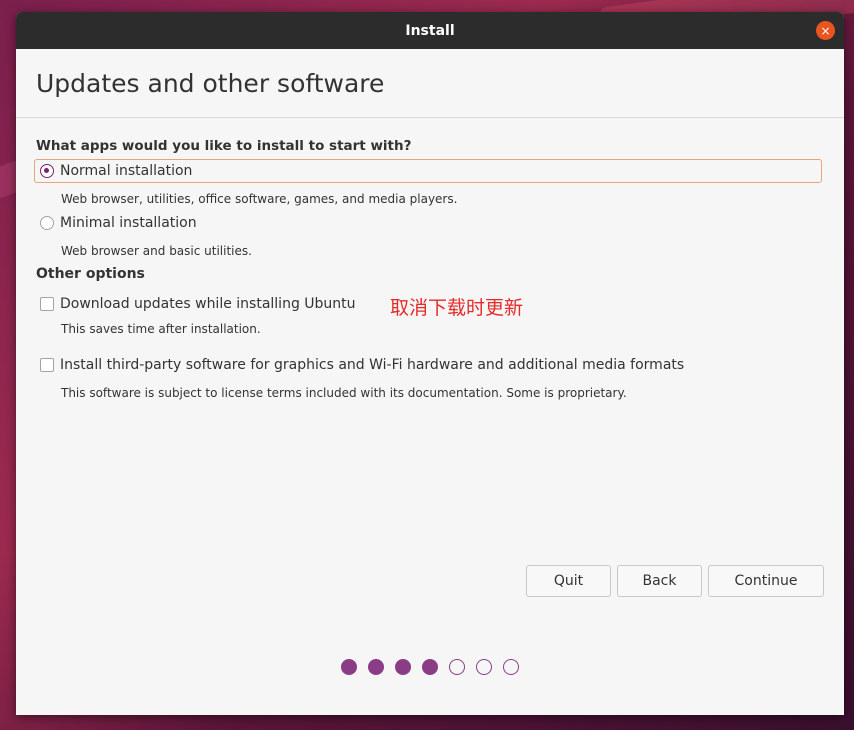 This screenshot has height=730, width=854. I want to click on window-title: Install, so click(430, 30).